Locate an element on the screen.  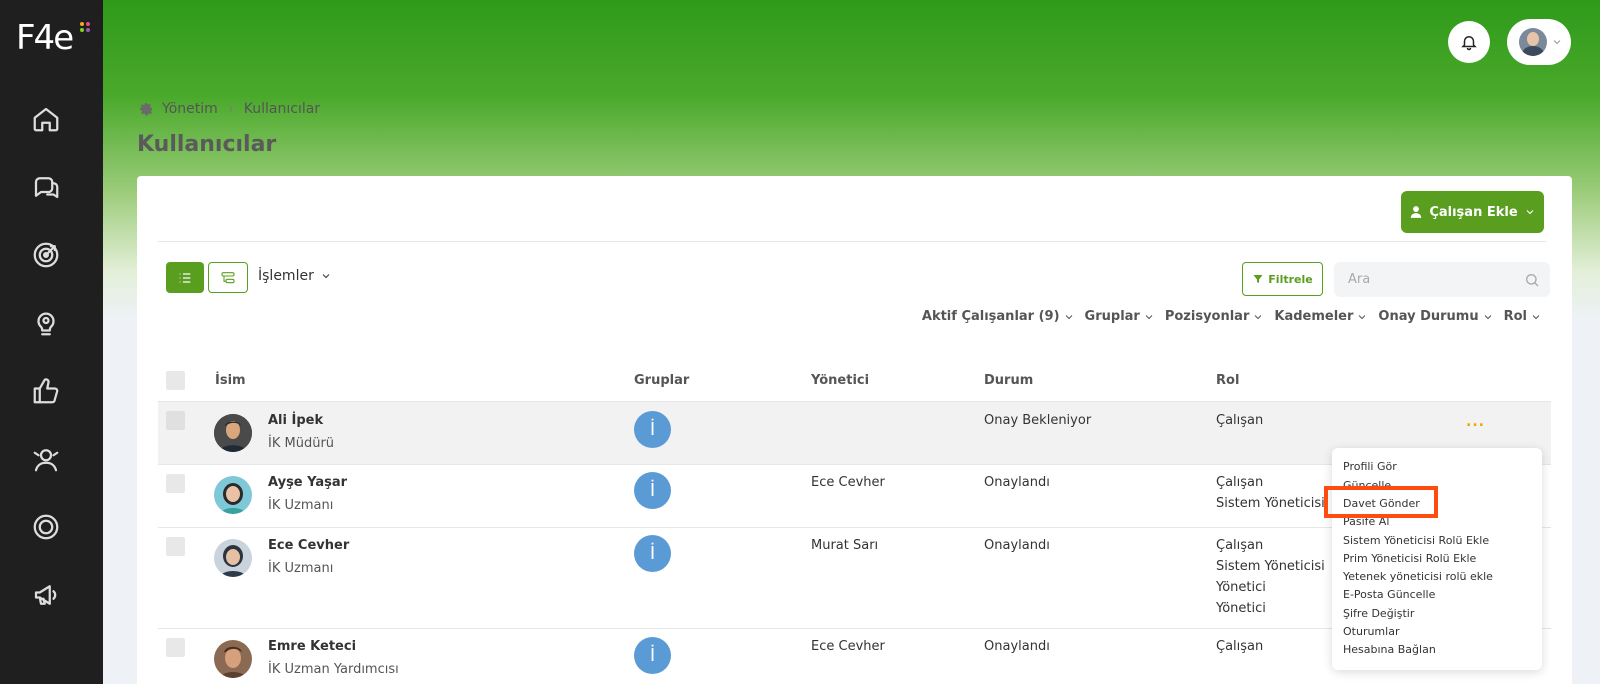
people-icon is located at coordinates (46, 460).